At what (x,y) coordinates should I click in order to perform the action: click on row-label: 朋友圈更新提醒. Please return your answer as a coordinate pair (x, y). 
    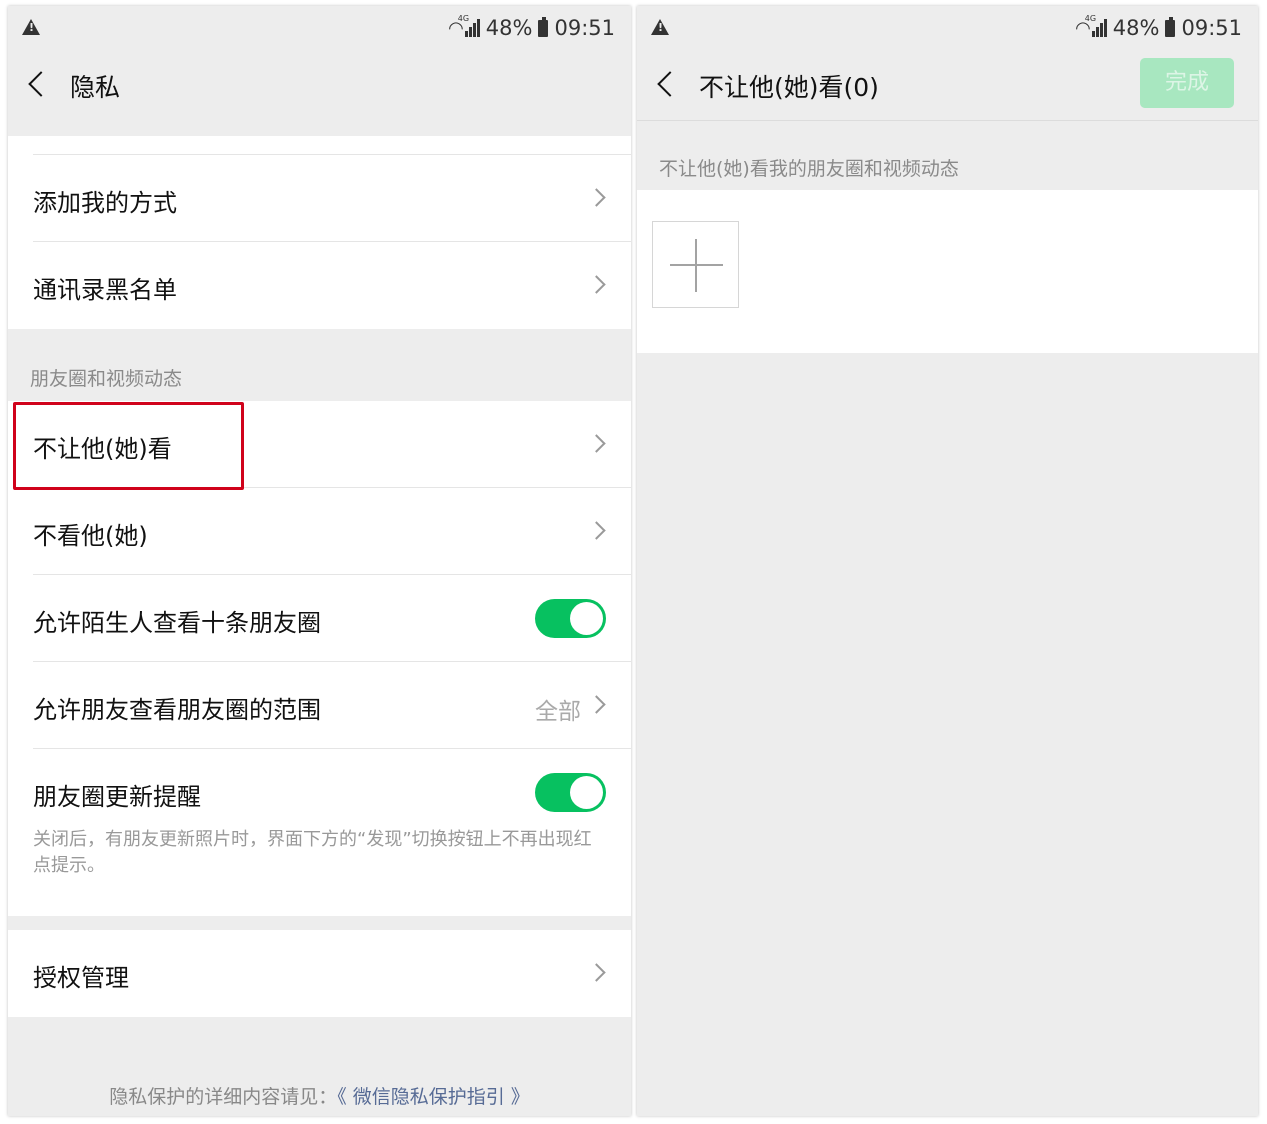
    Looking at the image, I should click on (117, 797).